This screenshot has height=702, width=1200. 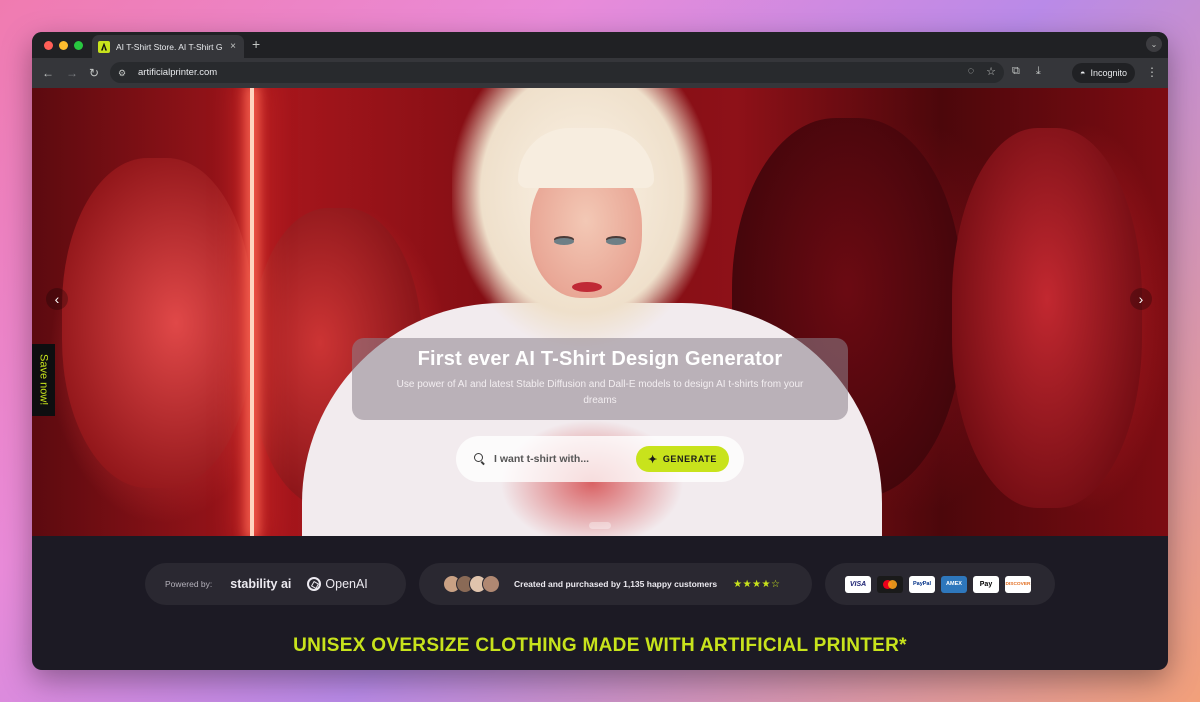 I want to click on window-controls, so click(x=63, y=45).